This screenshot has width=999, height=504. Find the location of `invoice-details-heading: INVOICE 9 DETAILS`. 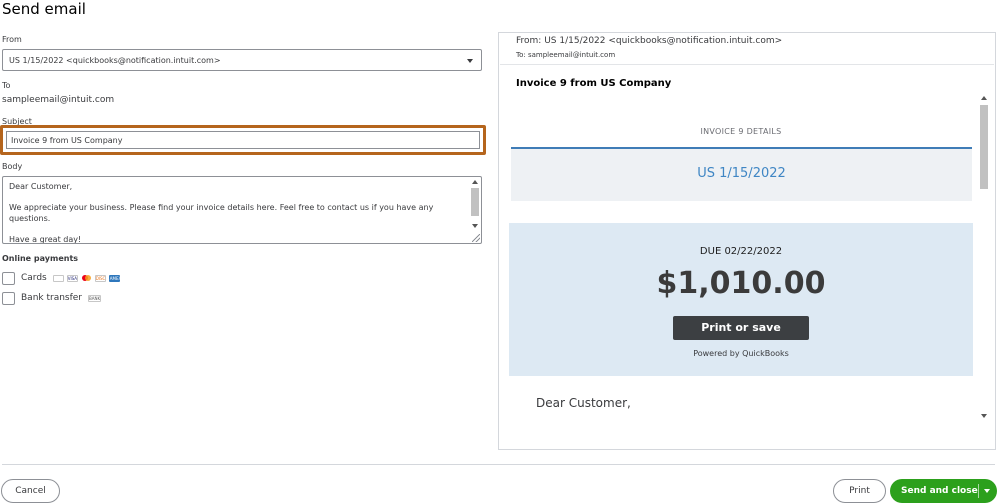

invoice-details-heading: INVOICE 9 DETAILS is located at coordinates (741, 131).